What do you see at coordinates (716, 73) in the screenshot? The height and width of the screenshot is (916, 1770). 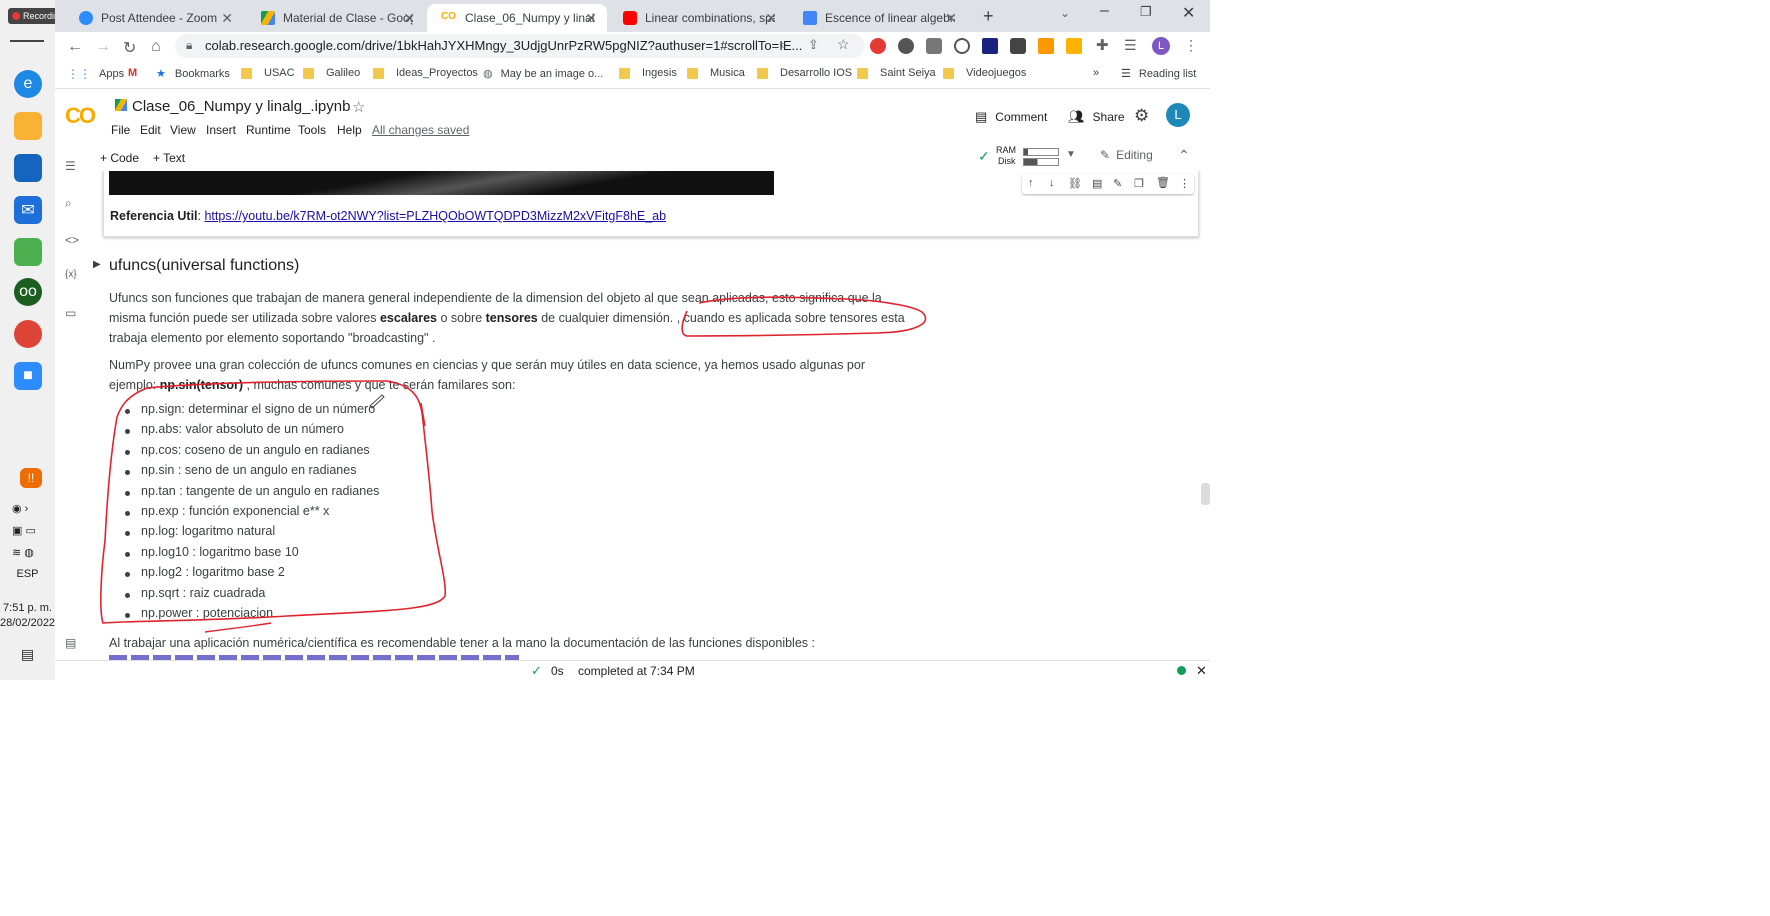 I see `bookmark-musica: Musica` at bounding box center [716, 73].